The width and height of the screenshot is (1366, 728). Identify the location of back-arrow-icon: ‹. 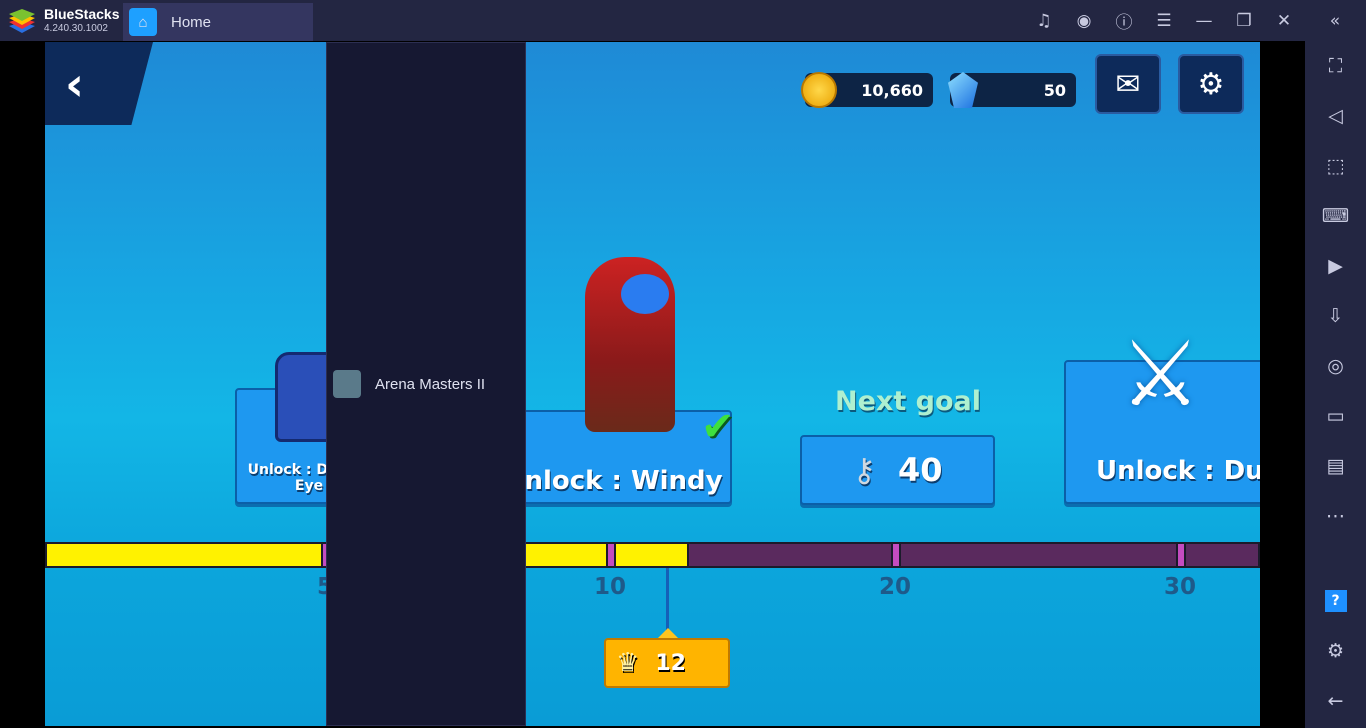
(74, 83).